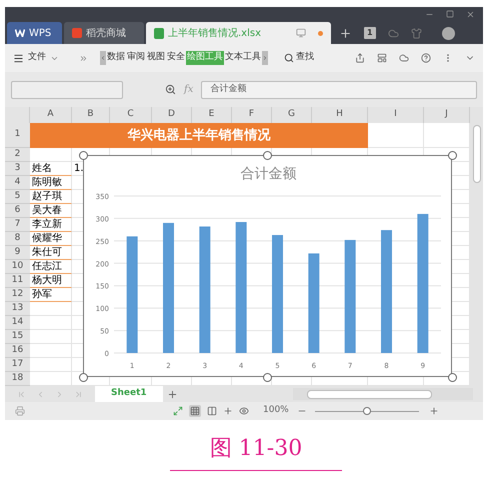 This screenshot has width=492, height=481. What do you see at coordinates (426, 58) in the screenshot?
I see `help-icon` at bounding box center [426, 58].